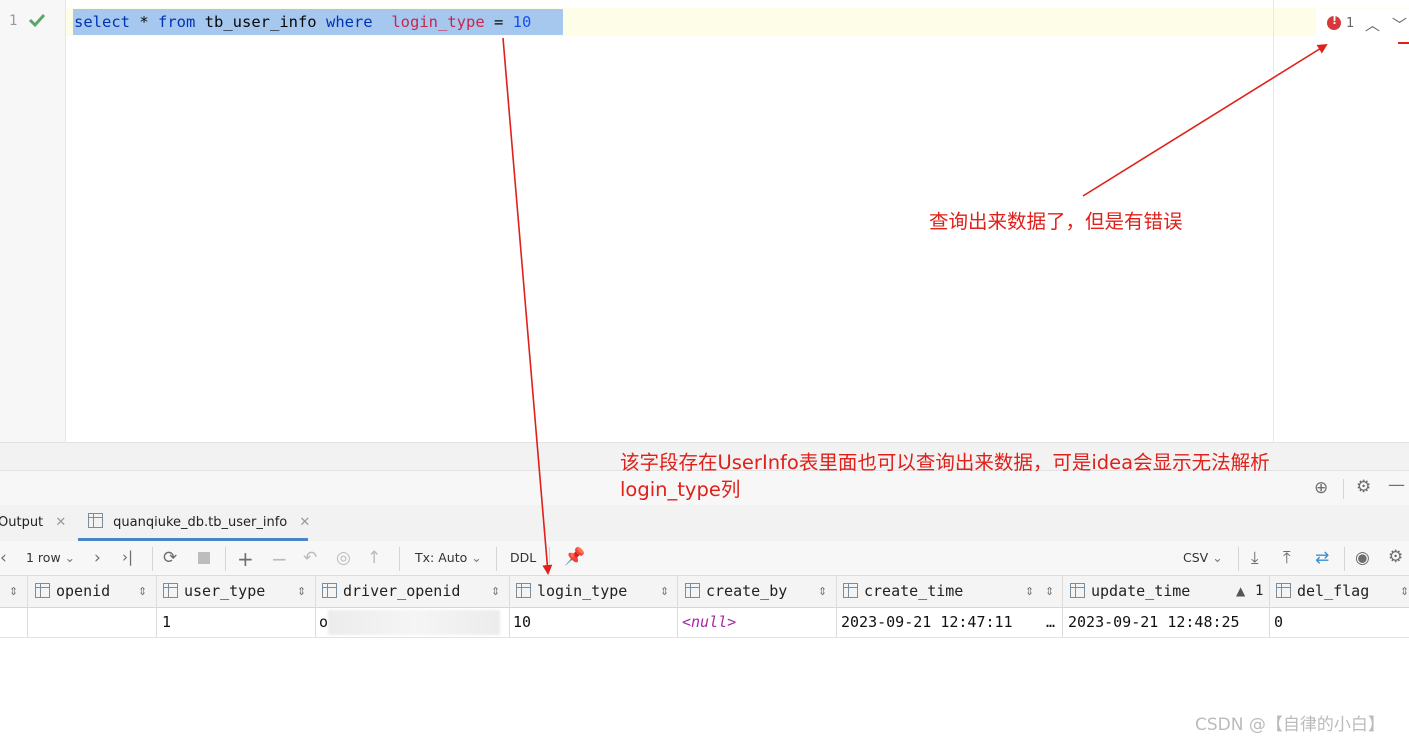  What do you see at coordinates (1290, 725) in the screenshot?
I see `watermark: CSDN @【自律的小白】` at bounding box center [1290, 725].